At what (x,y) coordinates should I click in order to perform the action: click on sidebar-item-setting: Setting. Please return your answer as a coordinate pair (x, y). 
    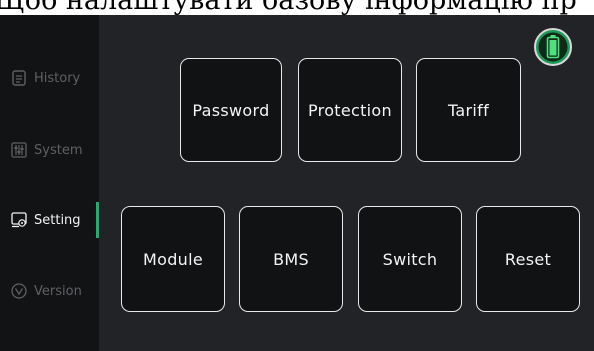
    Looking at the image, I should click on (54, 220).